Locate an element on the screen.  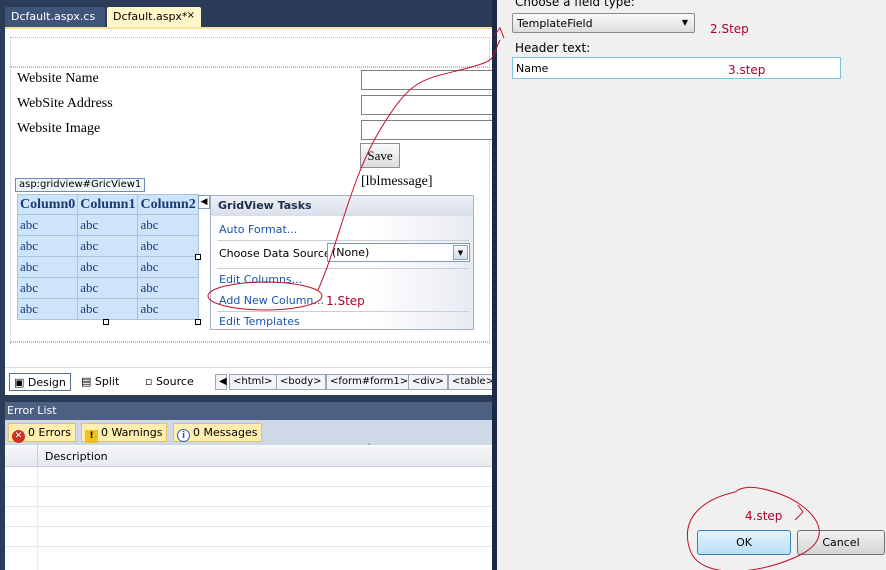
grid-column-header: Column2 is located at coordinates (168, 204).